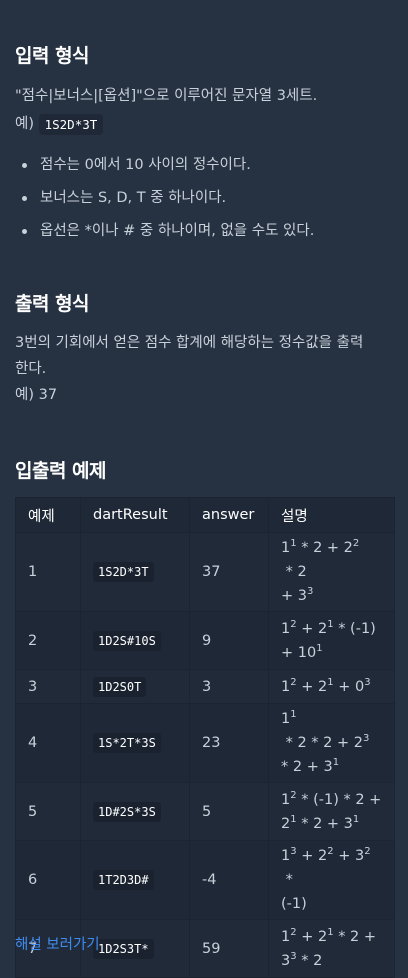 This screenshot has width=408, height=978. What do you see at coordinates (189, 343) in the screenshot?
I see `output-desc-line: 3번의 기회에서 얻은 점수 합계에 해당하는 정수값을 출력` at bounding box center [189, 343].